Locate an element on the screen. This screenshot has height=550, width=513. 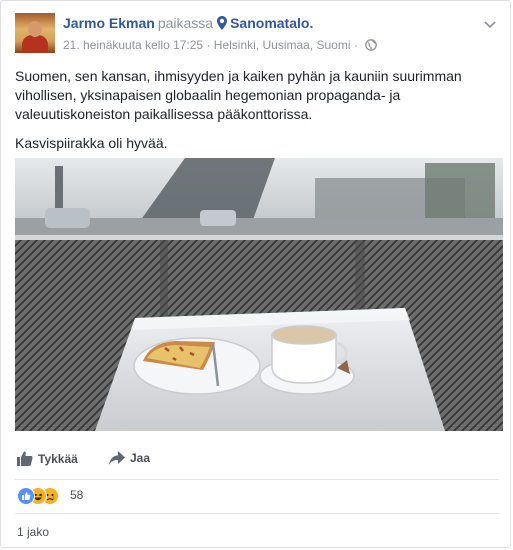
share-count: 1 jako is located at coordinates (33, 532).